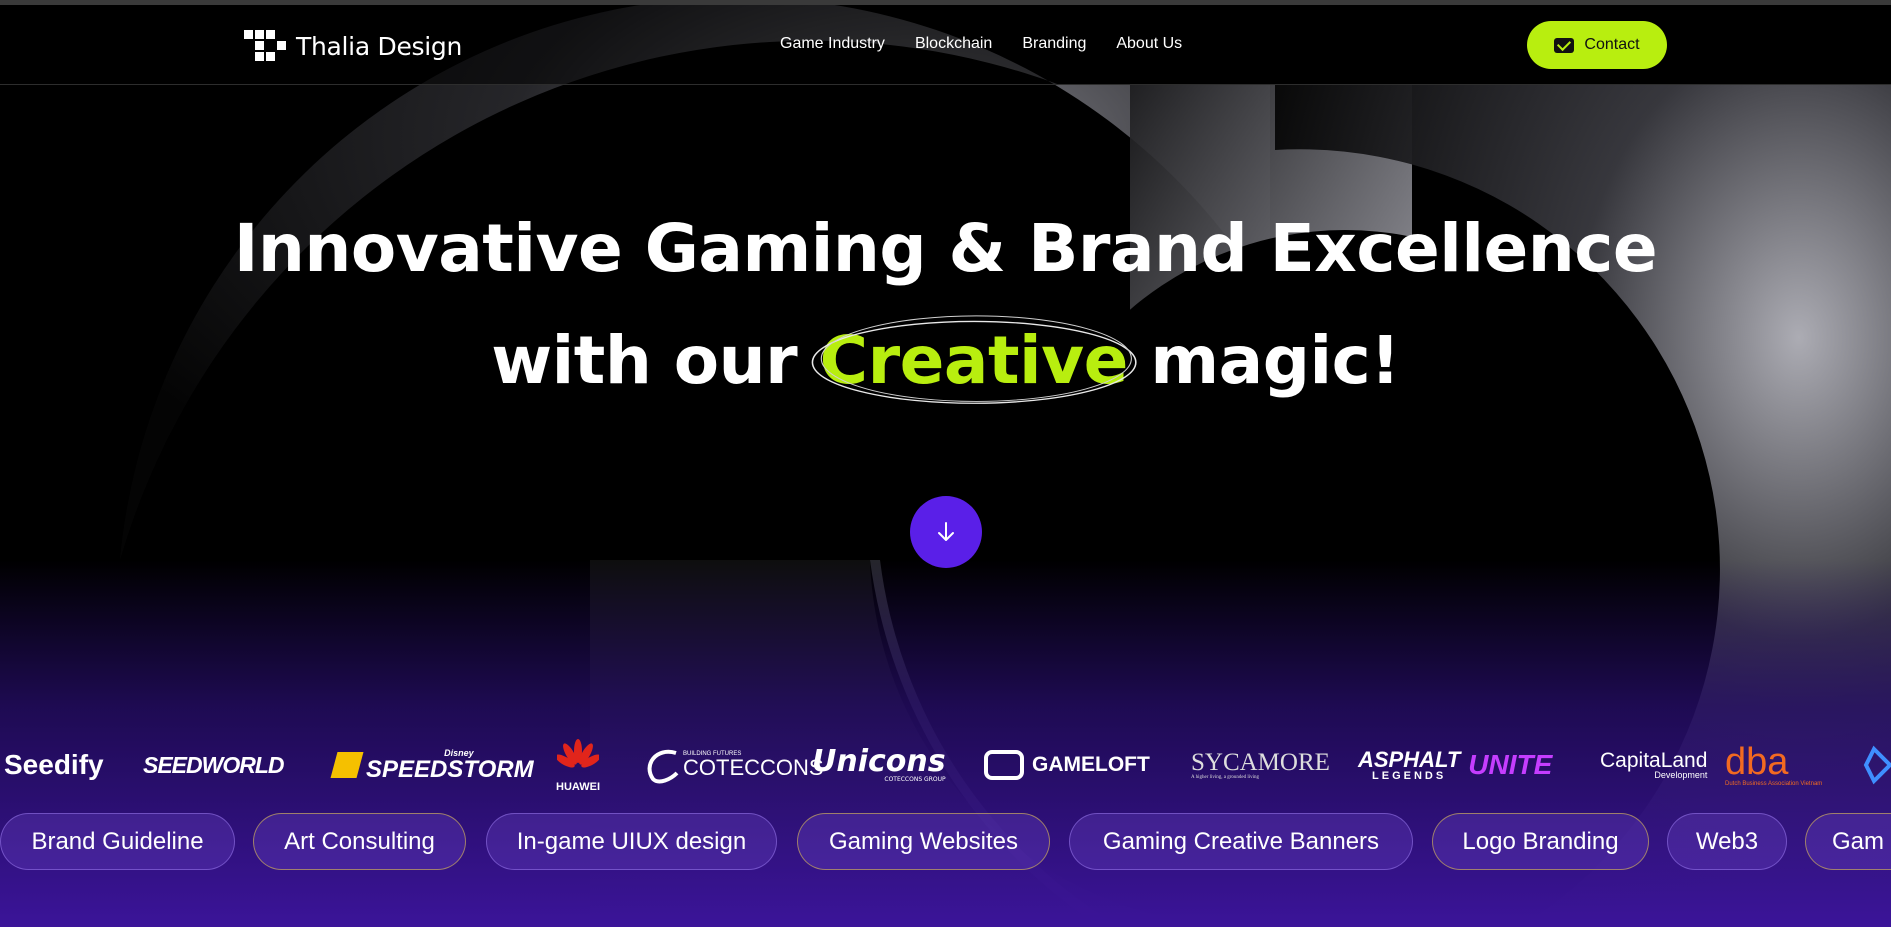 Image resolution: width=1891 pixels, height=927 pixels. What do you see at coordinates (753, 767) in the screenshot?
I see `coteccons-text: COTECCONS` at bounding box center [753, 767].